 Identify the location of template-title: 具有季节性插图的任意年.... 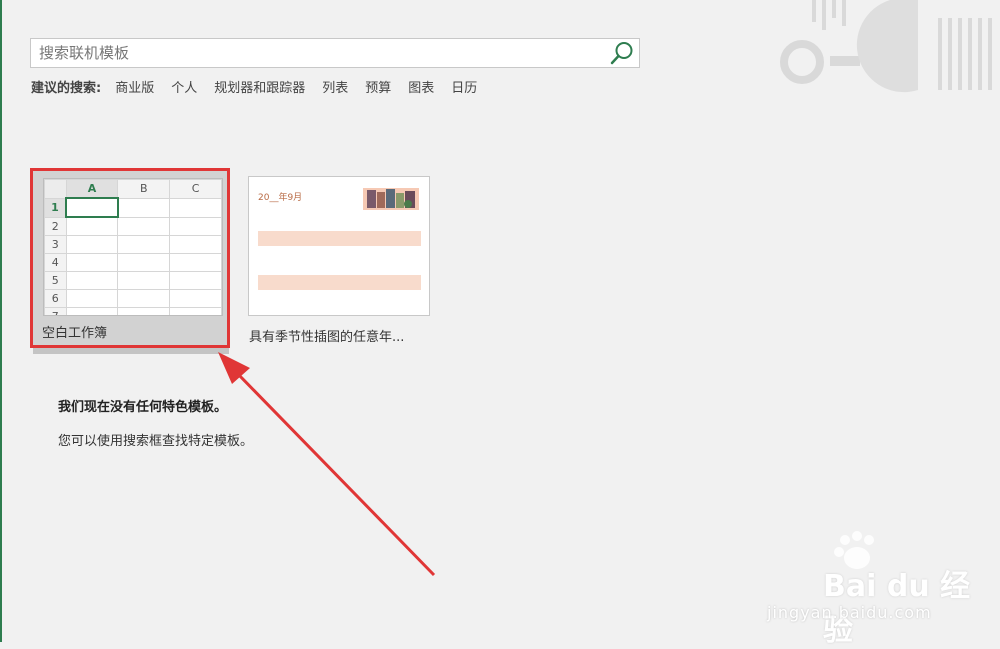
(327, 337).